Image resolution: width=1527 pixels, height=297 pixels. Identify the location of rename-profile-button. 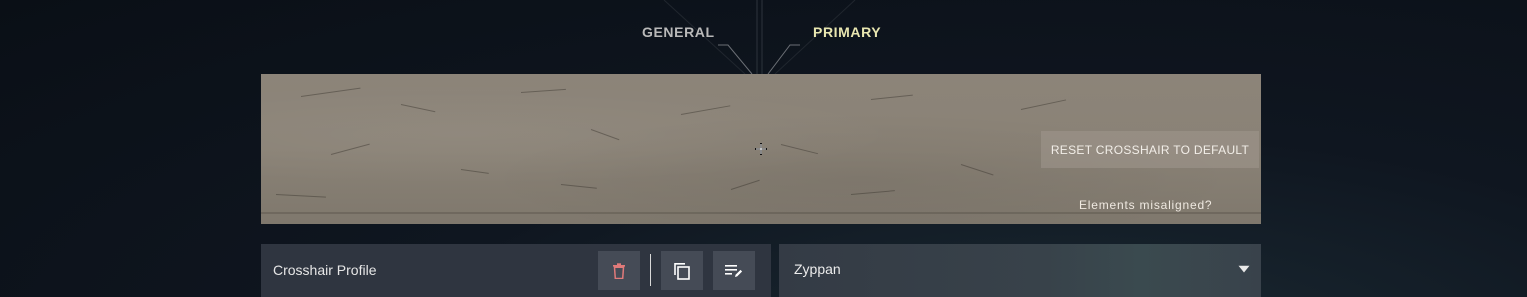
(734, 270).